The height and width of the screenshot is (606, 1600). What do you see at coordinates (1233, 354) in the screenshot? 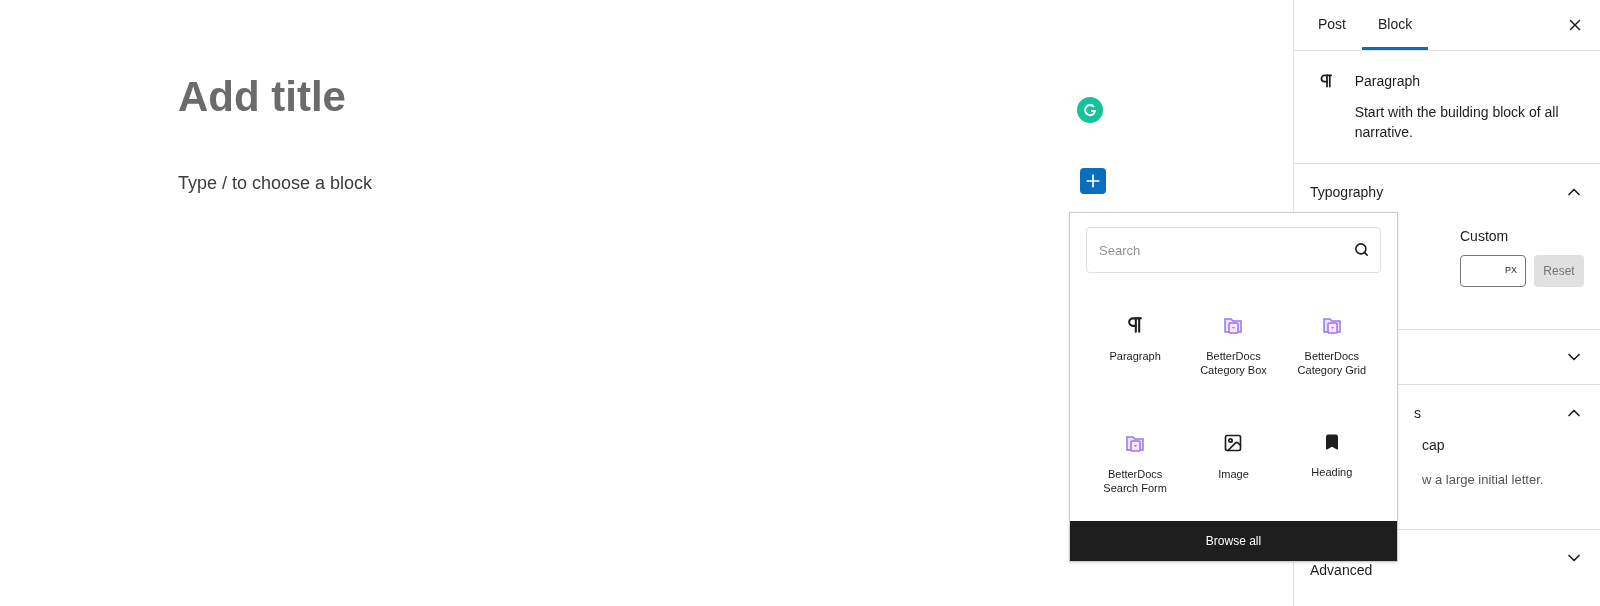
I see `block-item: BetterDocs Category Box` at bounding box center [1233, 354].